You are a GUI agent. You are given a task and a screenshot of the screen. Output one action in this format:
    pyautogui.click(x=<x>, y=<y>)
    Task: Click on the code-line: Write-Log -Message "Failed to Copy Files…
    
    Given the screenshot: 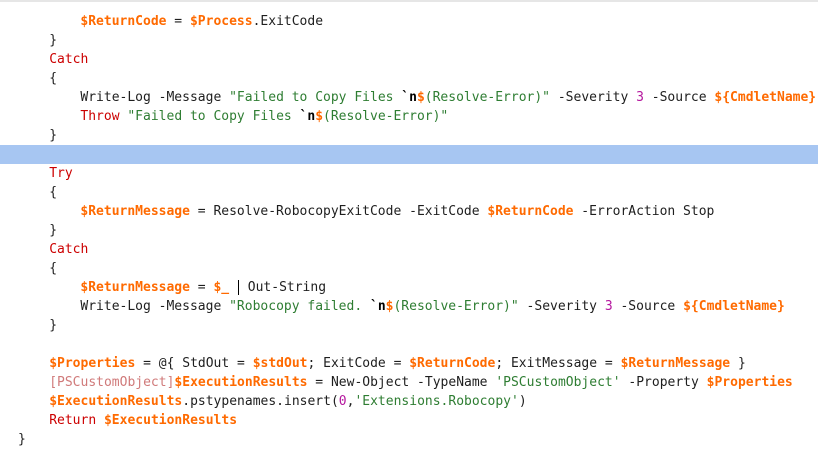 What is the action you would take?
    pyautogui.click(x=409, y=97)
    